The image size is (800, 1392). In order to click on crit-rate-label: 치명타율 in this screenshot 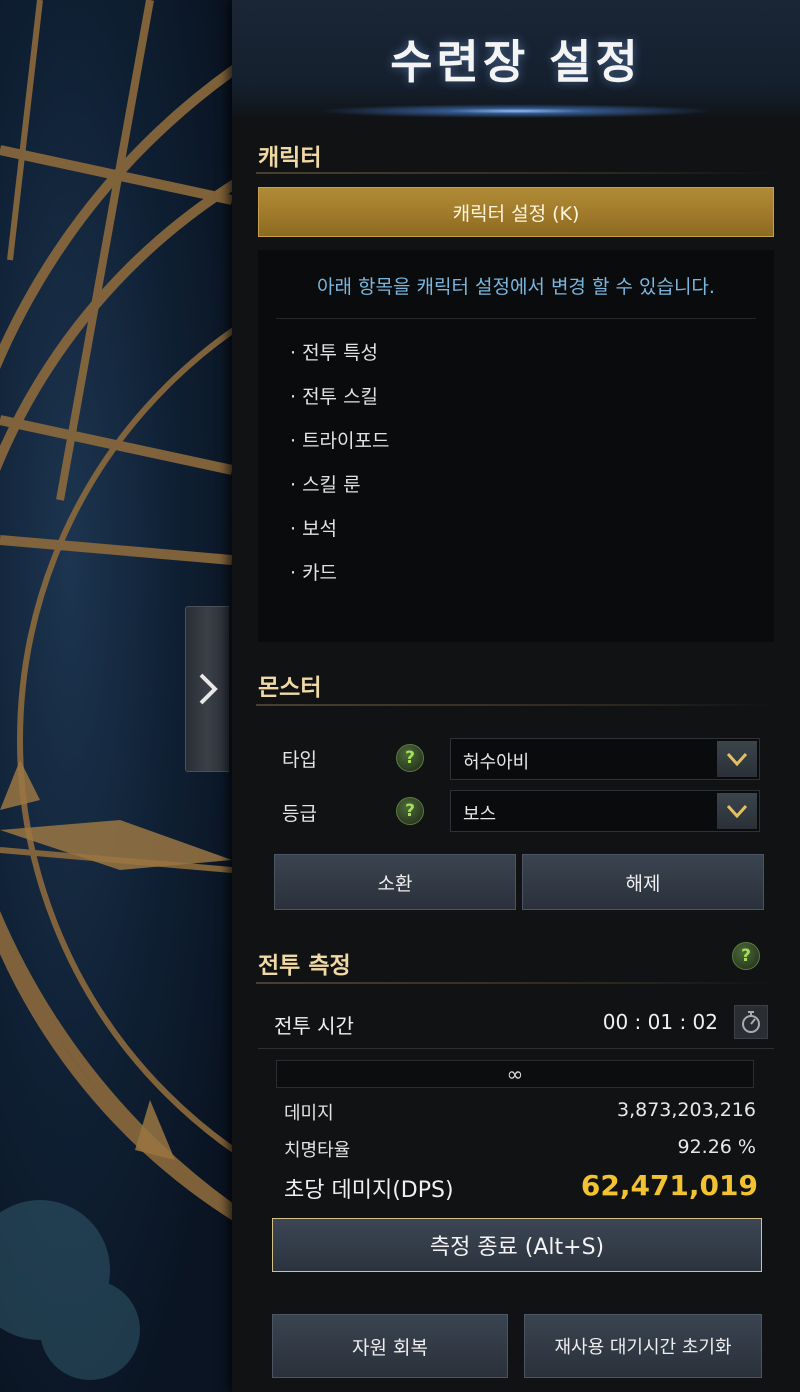, I will do `click(317, 1150)`.